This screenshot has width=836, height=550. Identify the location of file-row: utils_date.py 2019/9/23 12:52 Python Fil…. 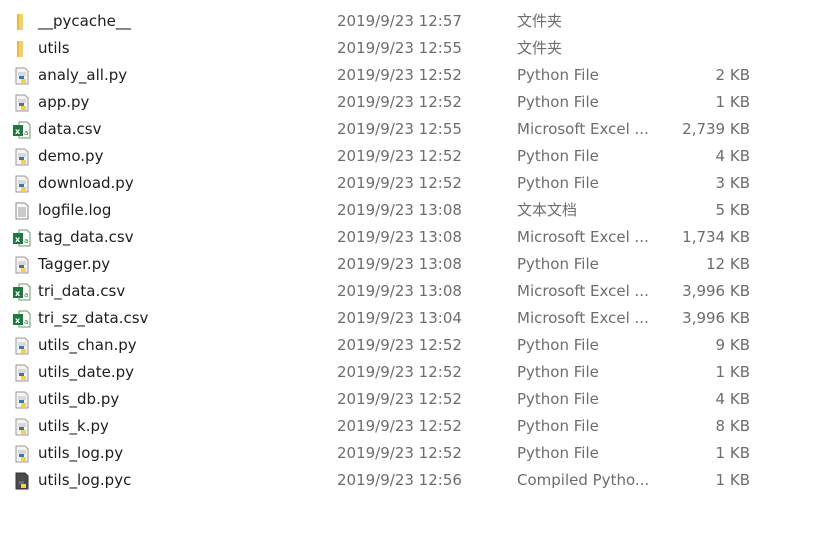
(418, 372).